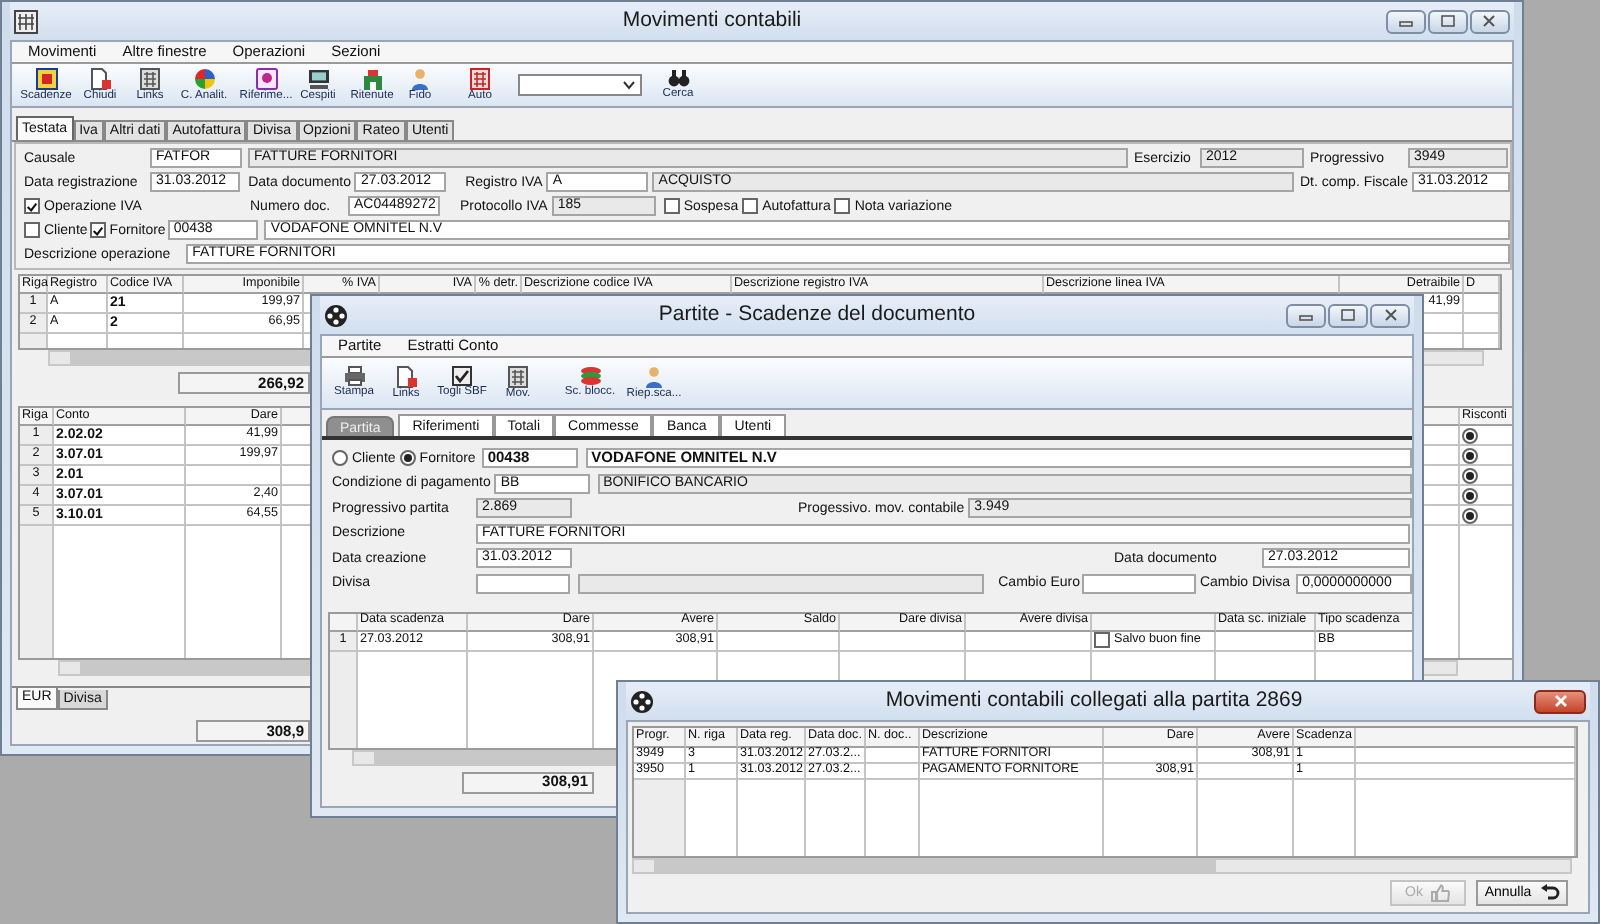 The width and height of the screenshot is (1600, 924). What do you see at coordinates (462, 376) in the screenshot?
I see `checkbox-icon` at bounding box center [462, 376].